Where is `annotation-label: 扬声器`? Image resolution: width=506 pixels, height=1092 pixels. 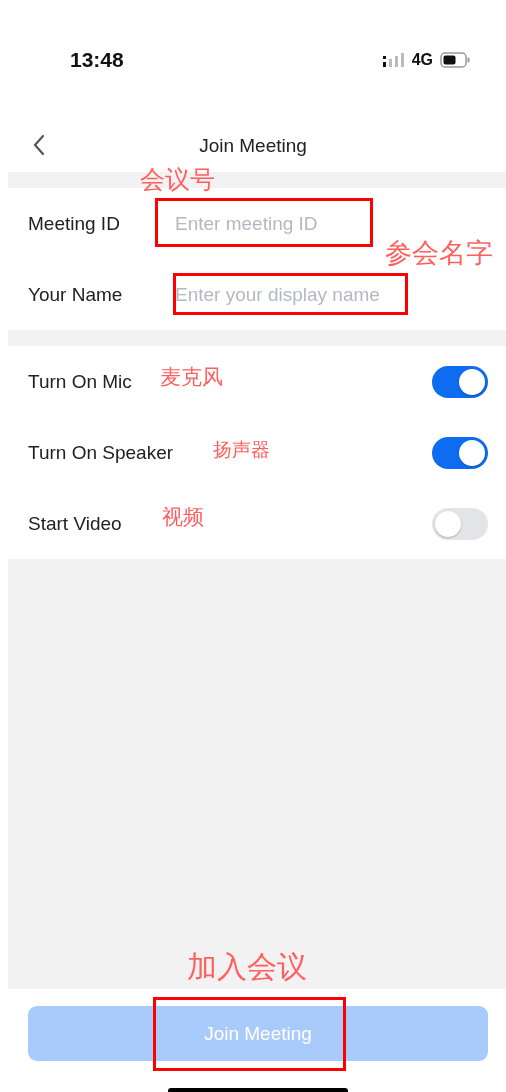 annotation-label: 扬声器 is located at coordinates (241, 449).